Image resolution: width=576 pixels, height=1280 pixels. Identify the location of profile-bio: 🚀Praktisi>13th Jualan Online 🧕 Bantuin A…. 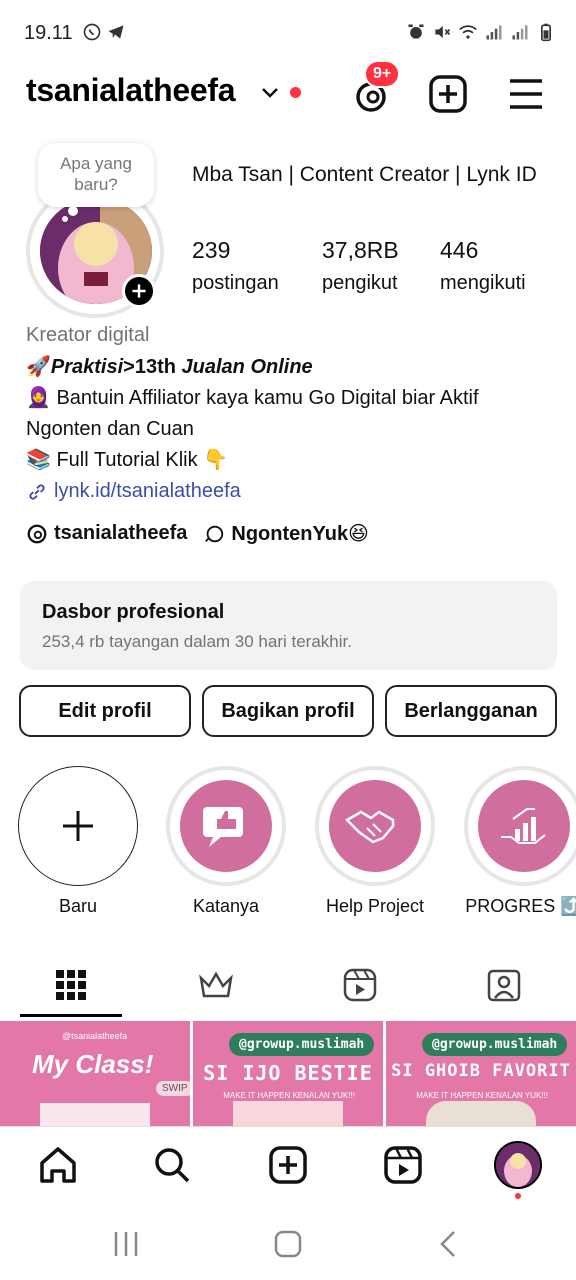
(291, 429).